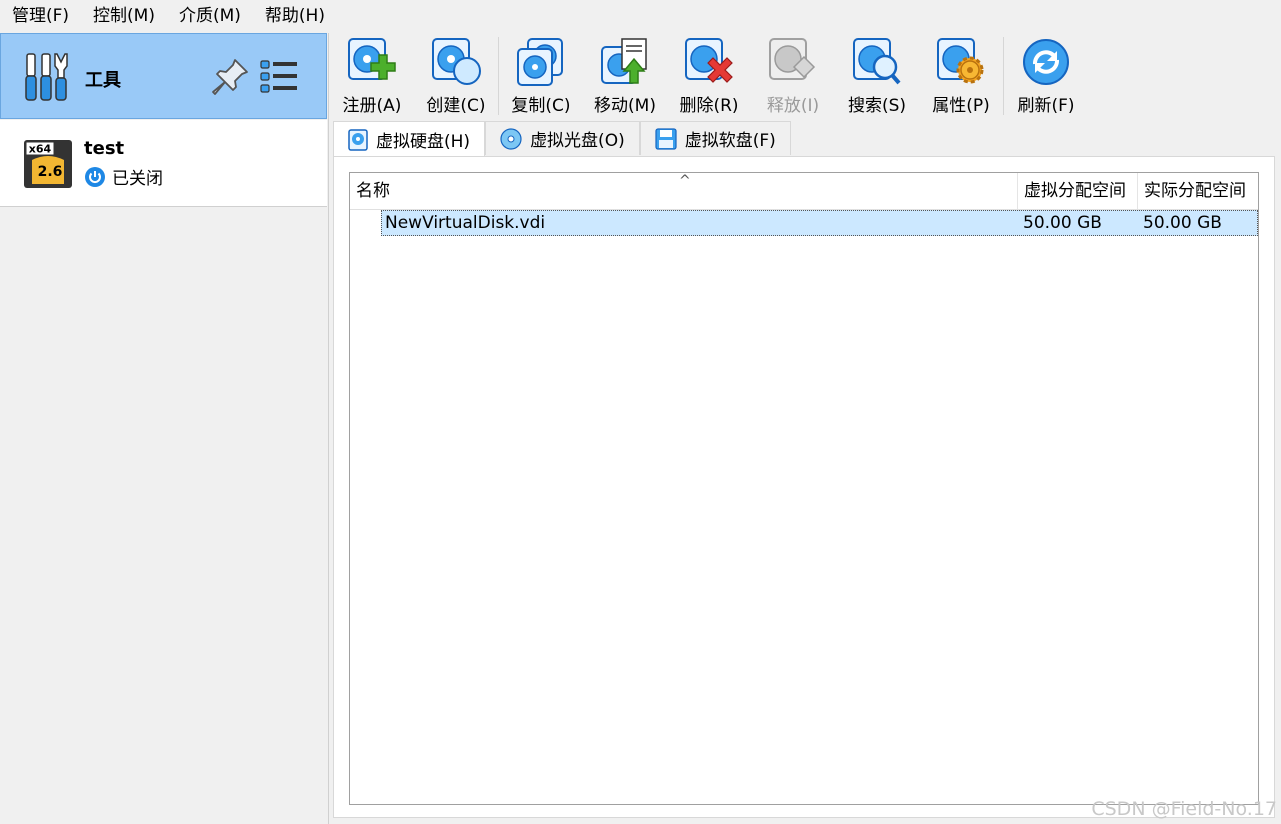 The width and height of the screenshot is (1281, 824). I want to click on menu-bar: 管理(F) 控制(M) 介质(M) 帮助(H), so click(640, 16).